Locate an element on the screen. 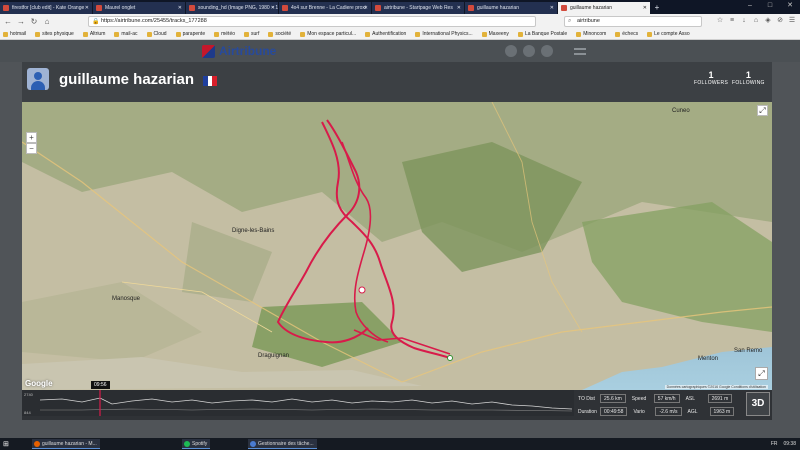  zoom-out-button: − is located at coordinates (31, 148).